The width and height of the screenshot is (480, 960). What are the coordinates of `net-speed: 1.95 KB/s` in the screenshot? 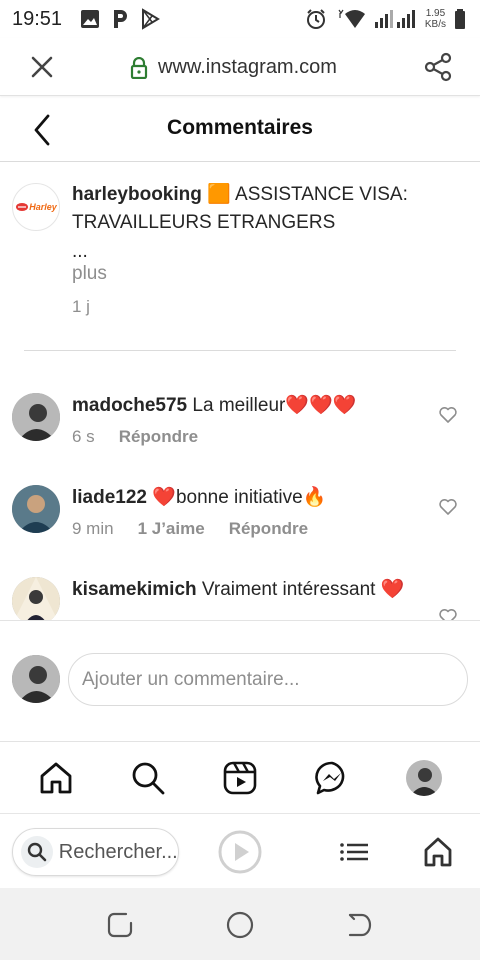 It's located at (435, 19).